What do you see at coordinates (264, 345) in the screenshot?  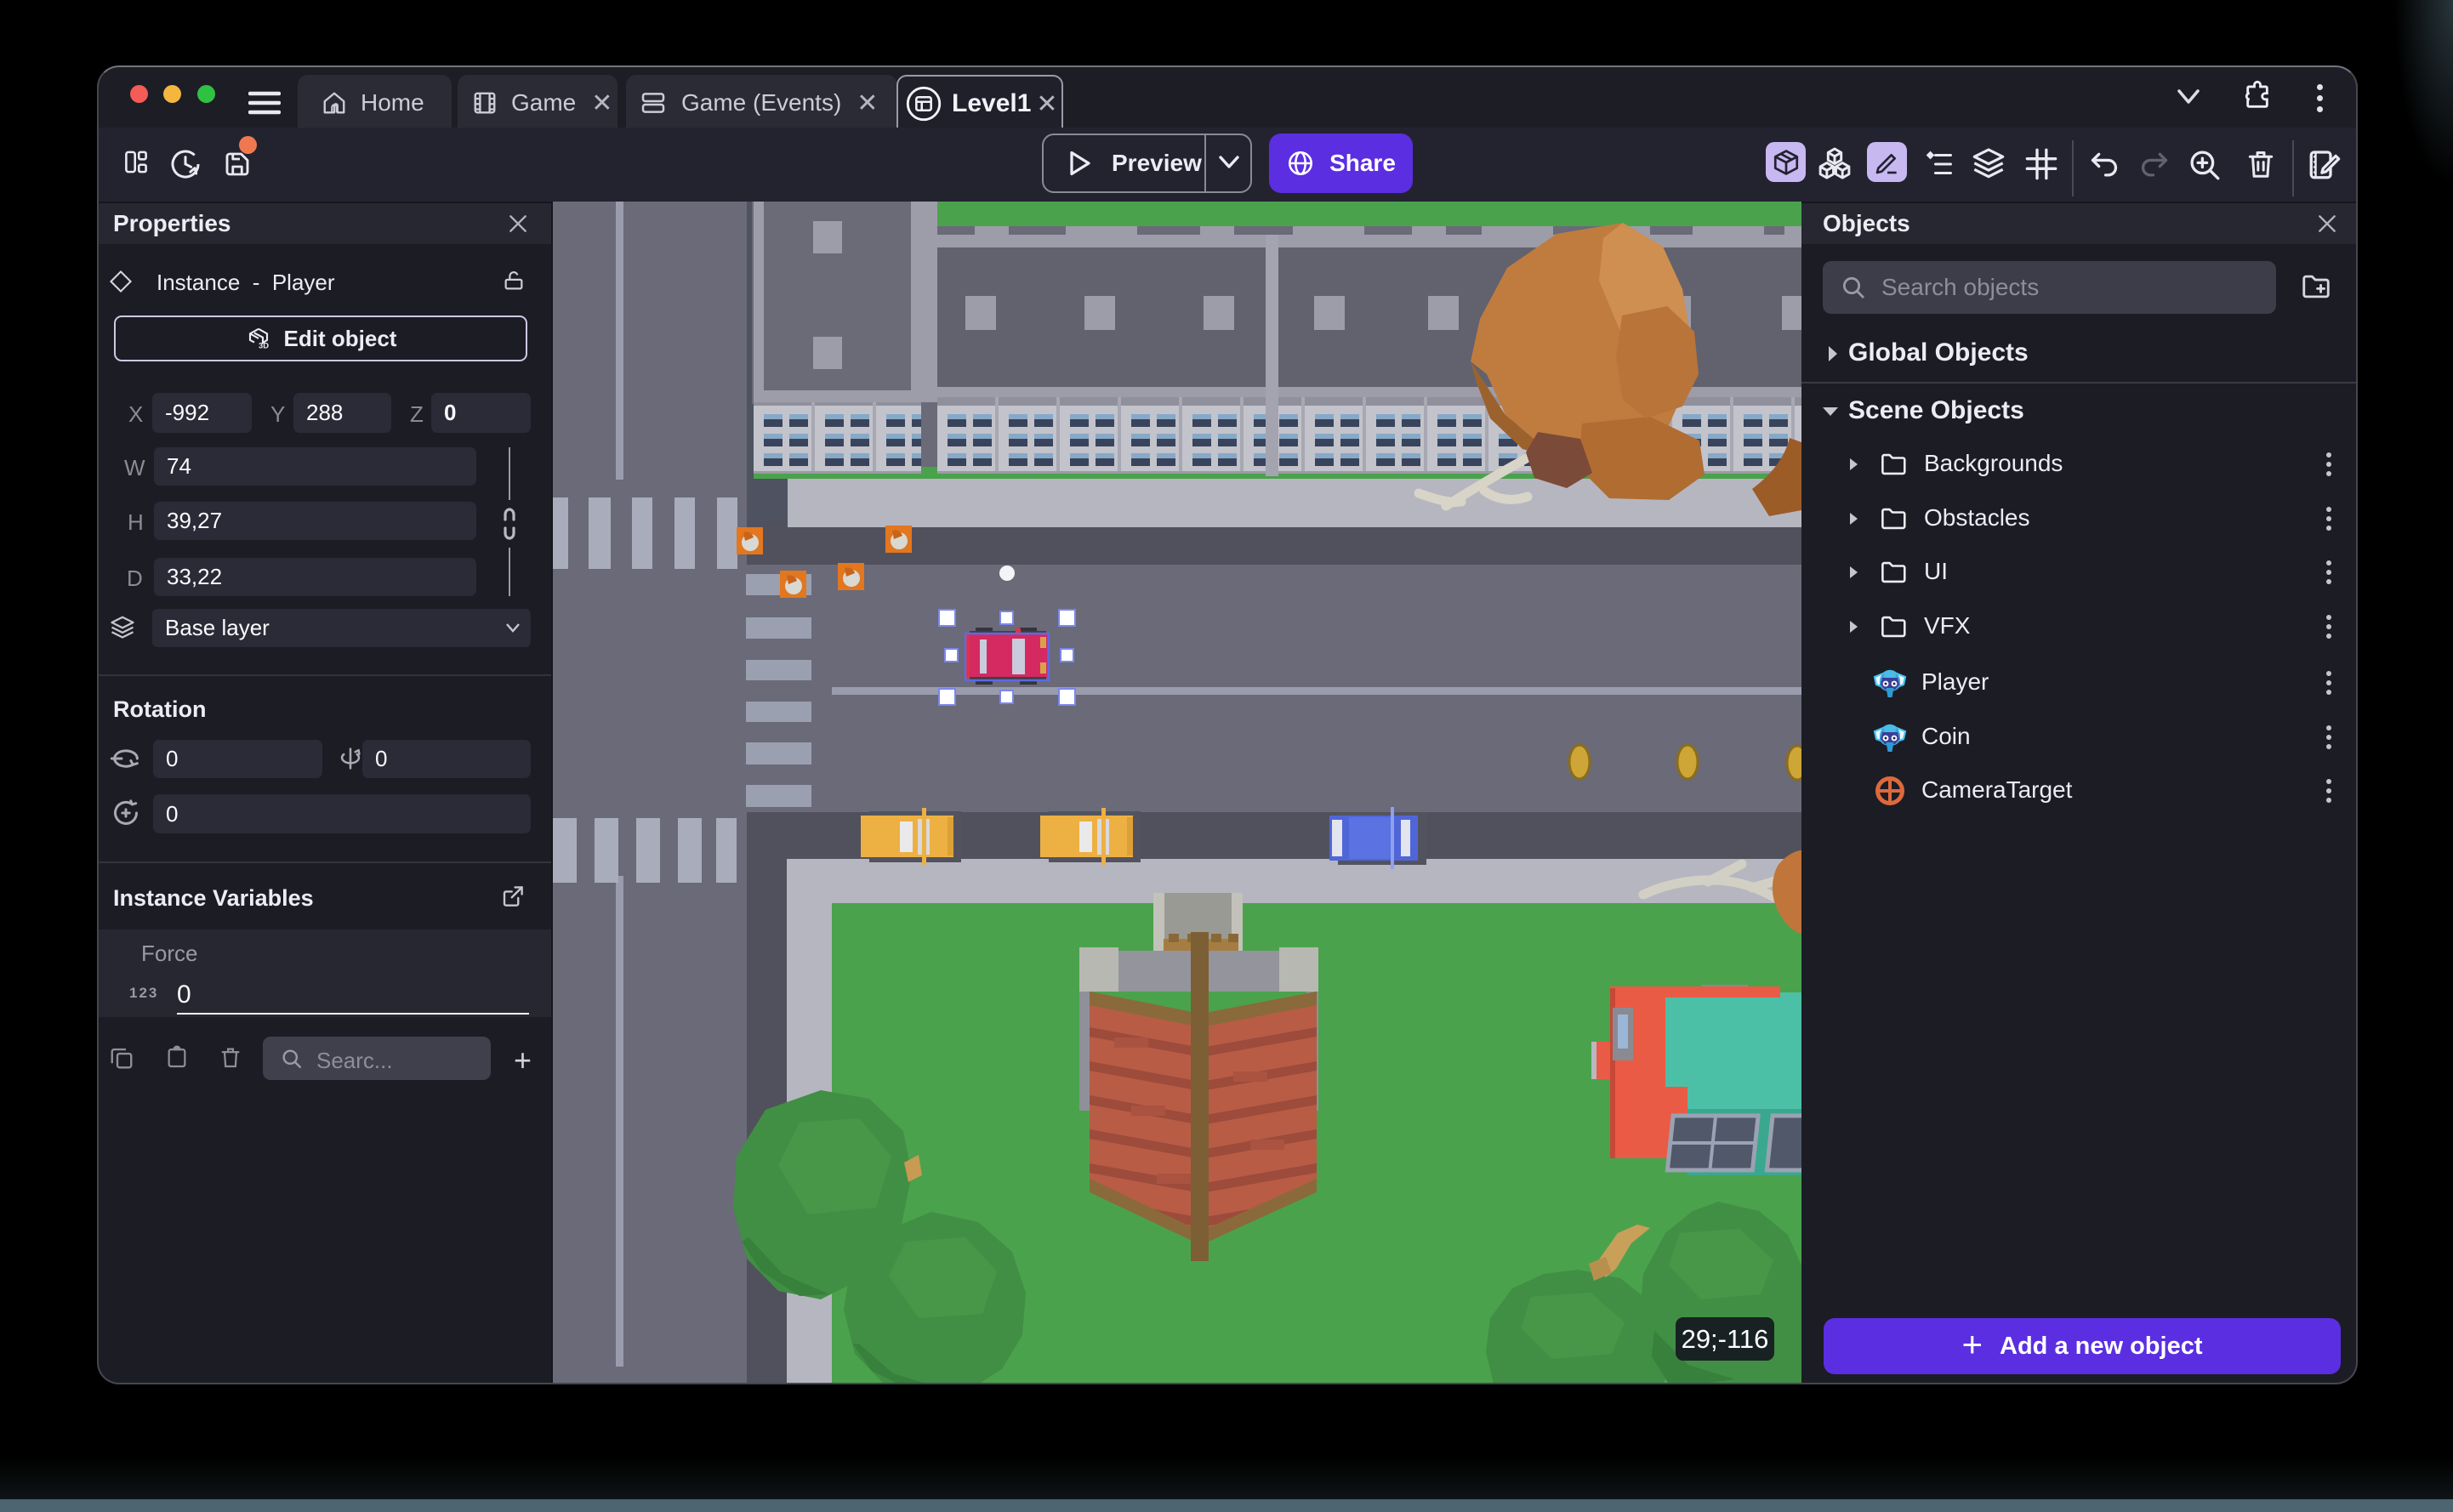 I see `svg-text: 3D` at bounding box center [264, 345].